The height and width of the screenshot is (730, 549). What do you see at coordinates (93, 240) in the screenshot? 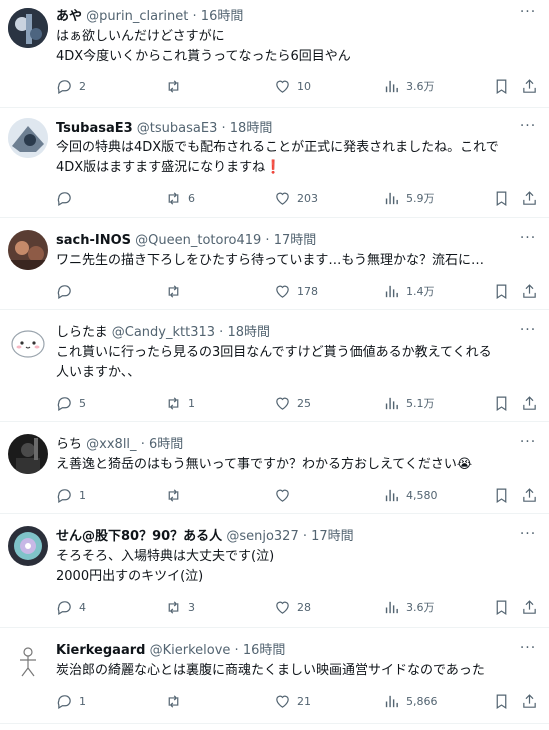
I see `display-name: sach-INOS` at bounding box center [93, 240].